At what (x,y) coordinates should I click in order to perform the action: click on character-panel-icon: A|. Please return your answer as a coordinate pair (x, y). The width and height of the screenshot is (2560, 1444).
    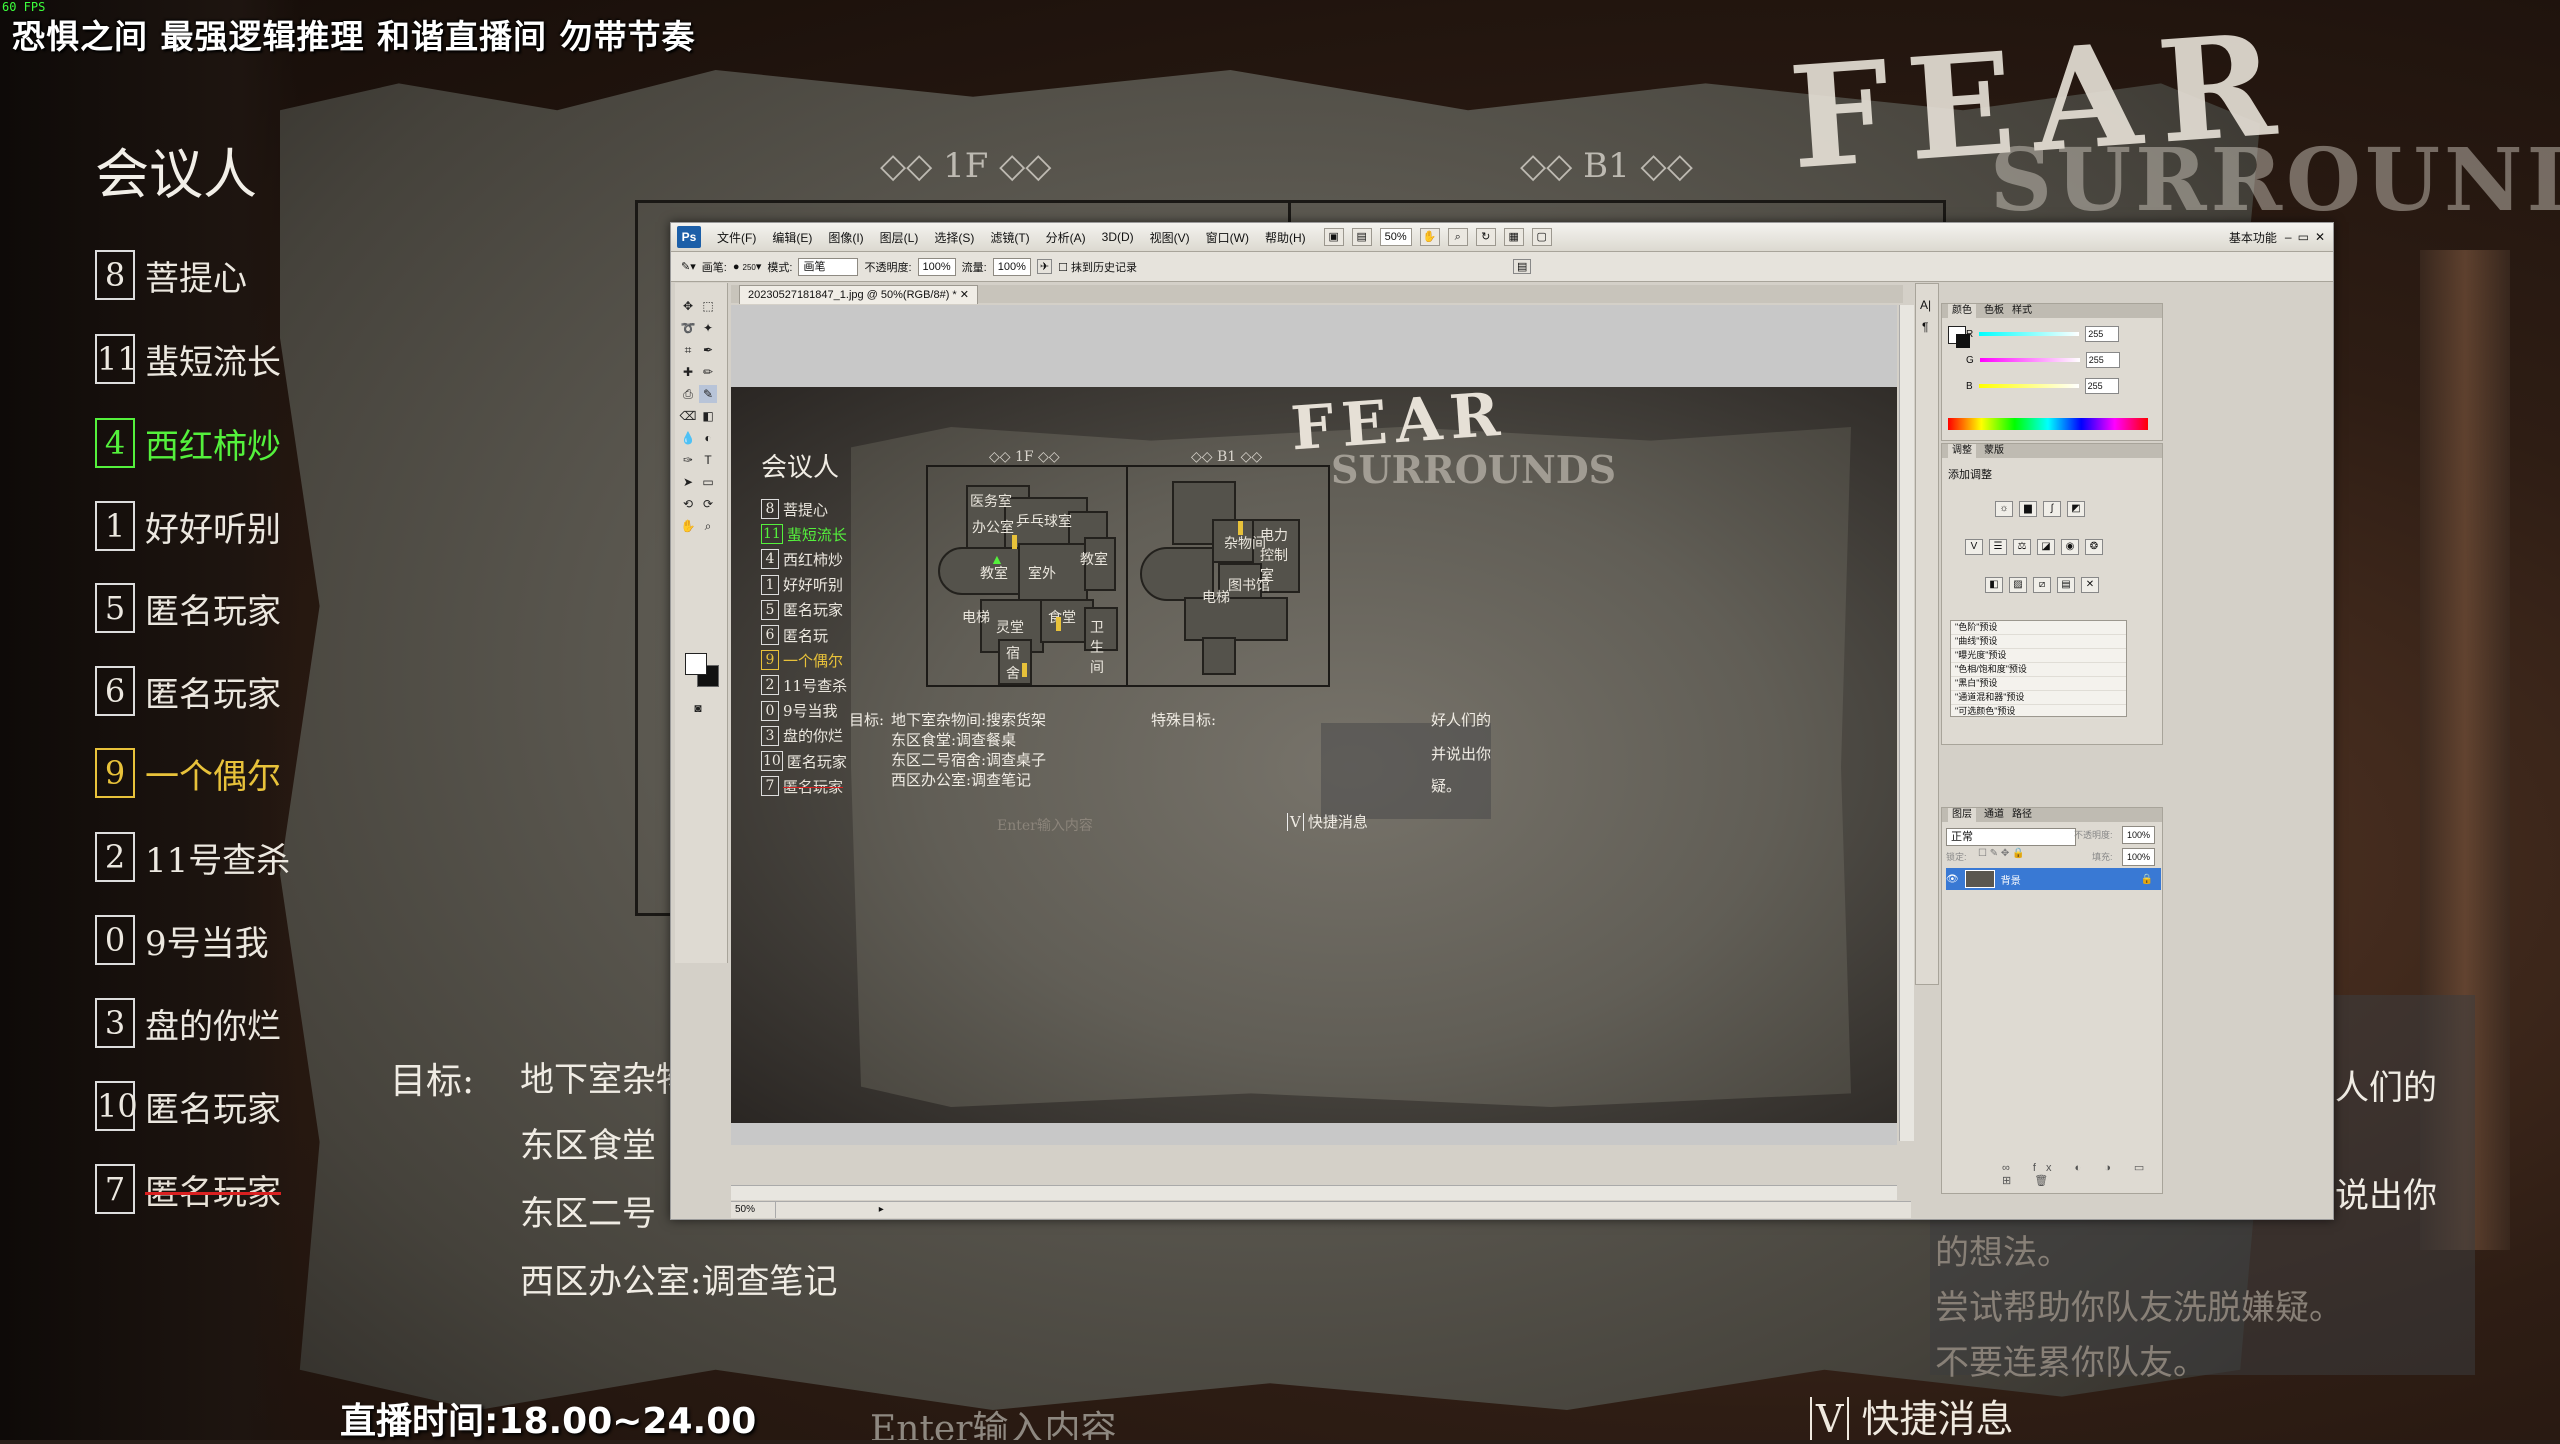
    Looking at the image, I should click on (1925, 305).